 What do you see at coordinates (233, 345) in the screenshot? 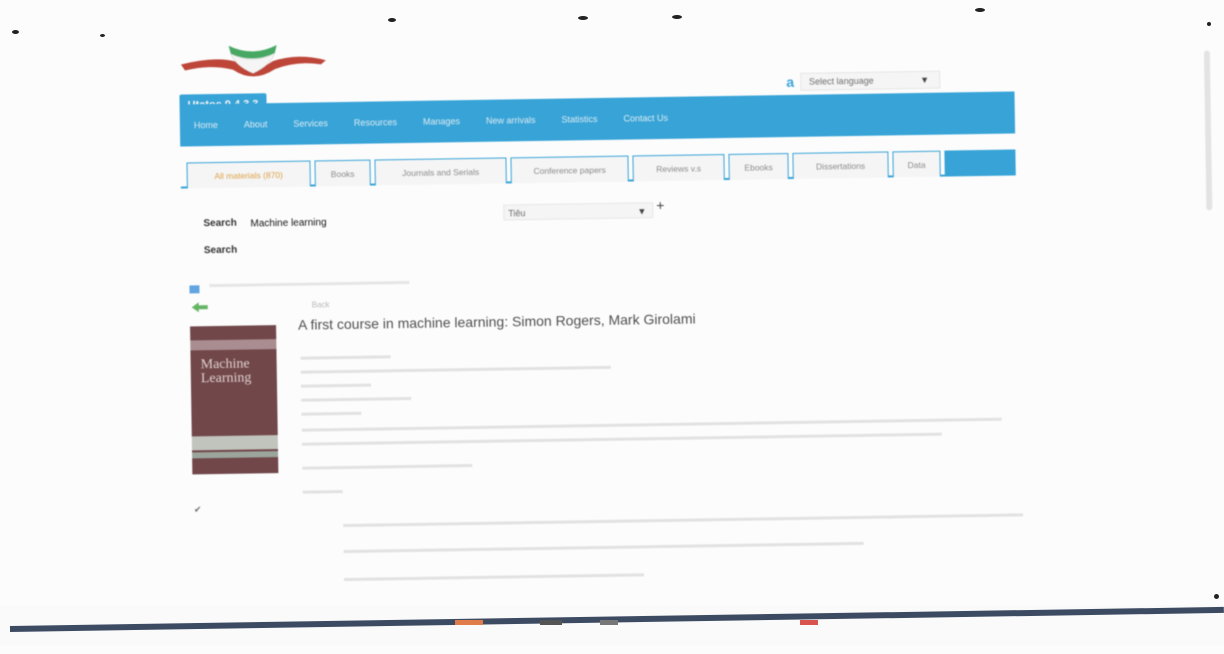
I see `cover-top-band` at bounding box center [233, 345].